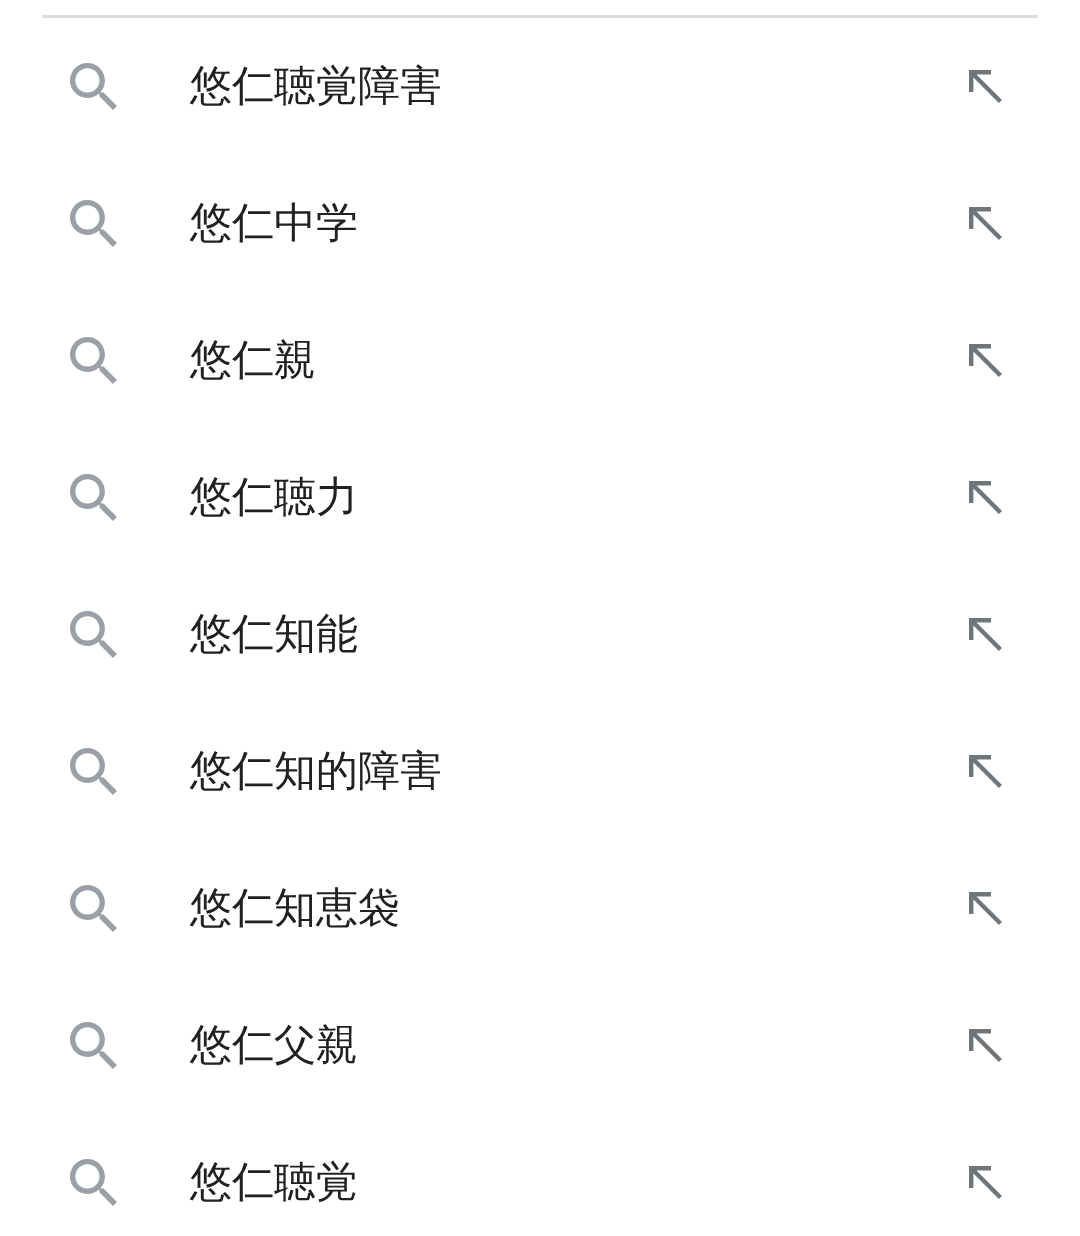 This screenshot has height=1236, width=1080. Describe the element at coordinates (295, 908) in the screenshot. I see `suggestion-text: 悠仁知恵袋` at that location.